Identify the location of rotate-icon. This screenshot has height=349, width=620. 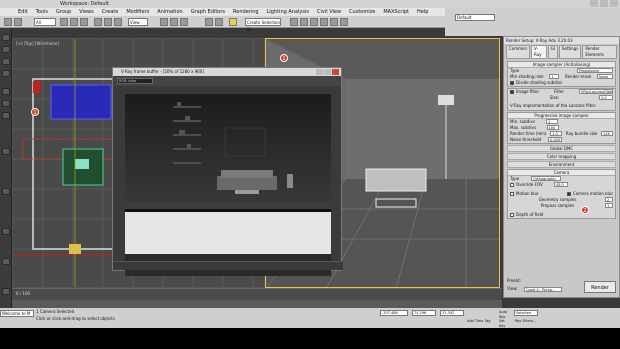
(108, 22).